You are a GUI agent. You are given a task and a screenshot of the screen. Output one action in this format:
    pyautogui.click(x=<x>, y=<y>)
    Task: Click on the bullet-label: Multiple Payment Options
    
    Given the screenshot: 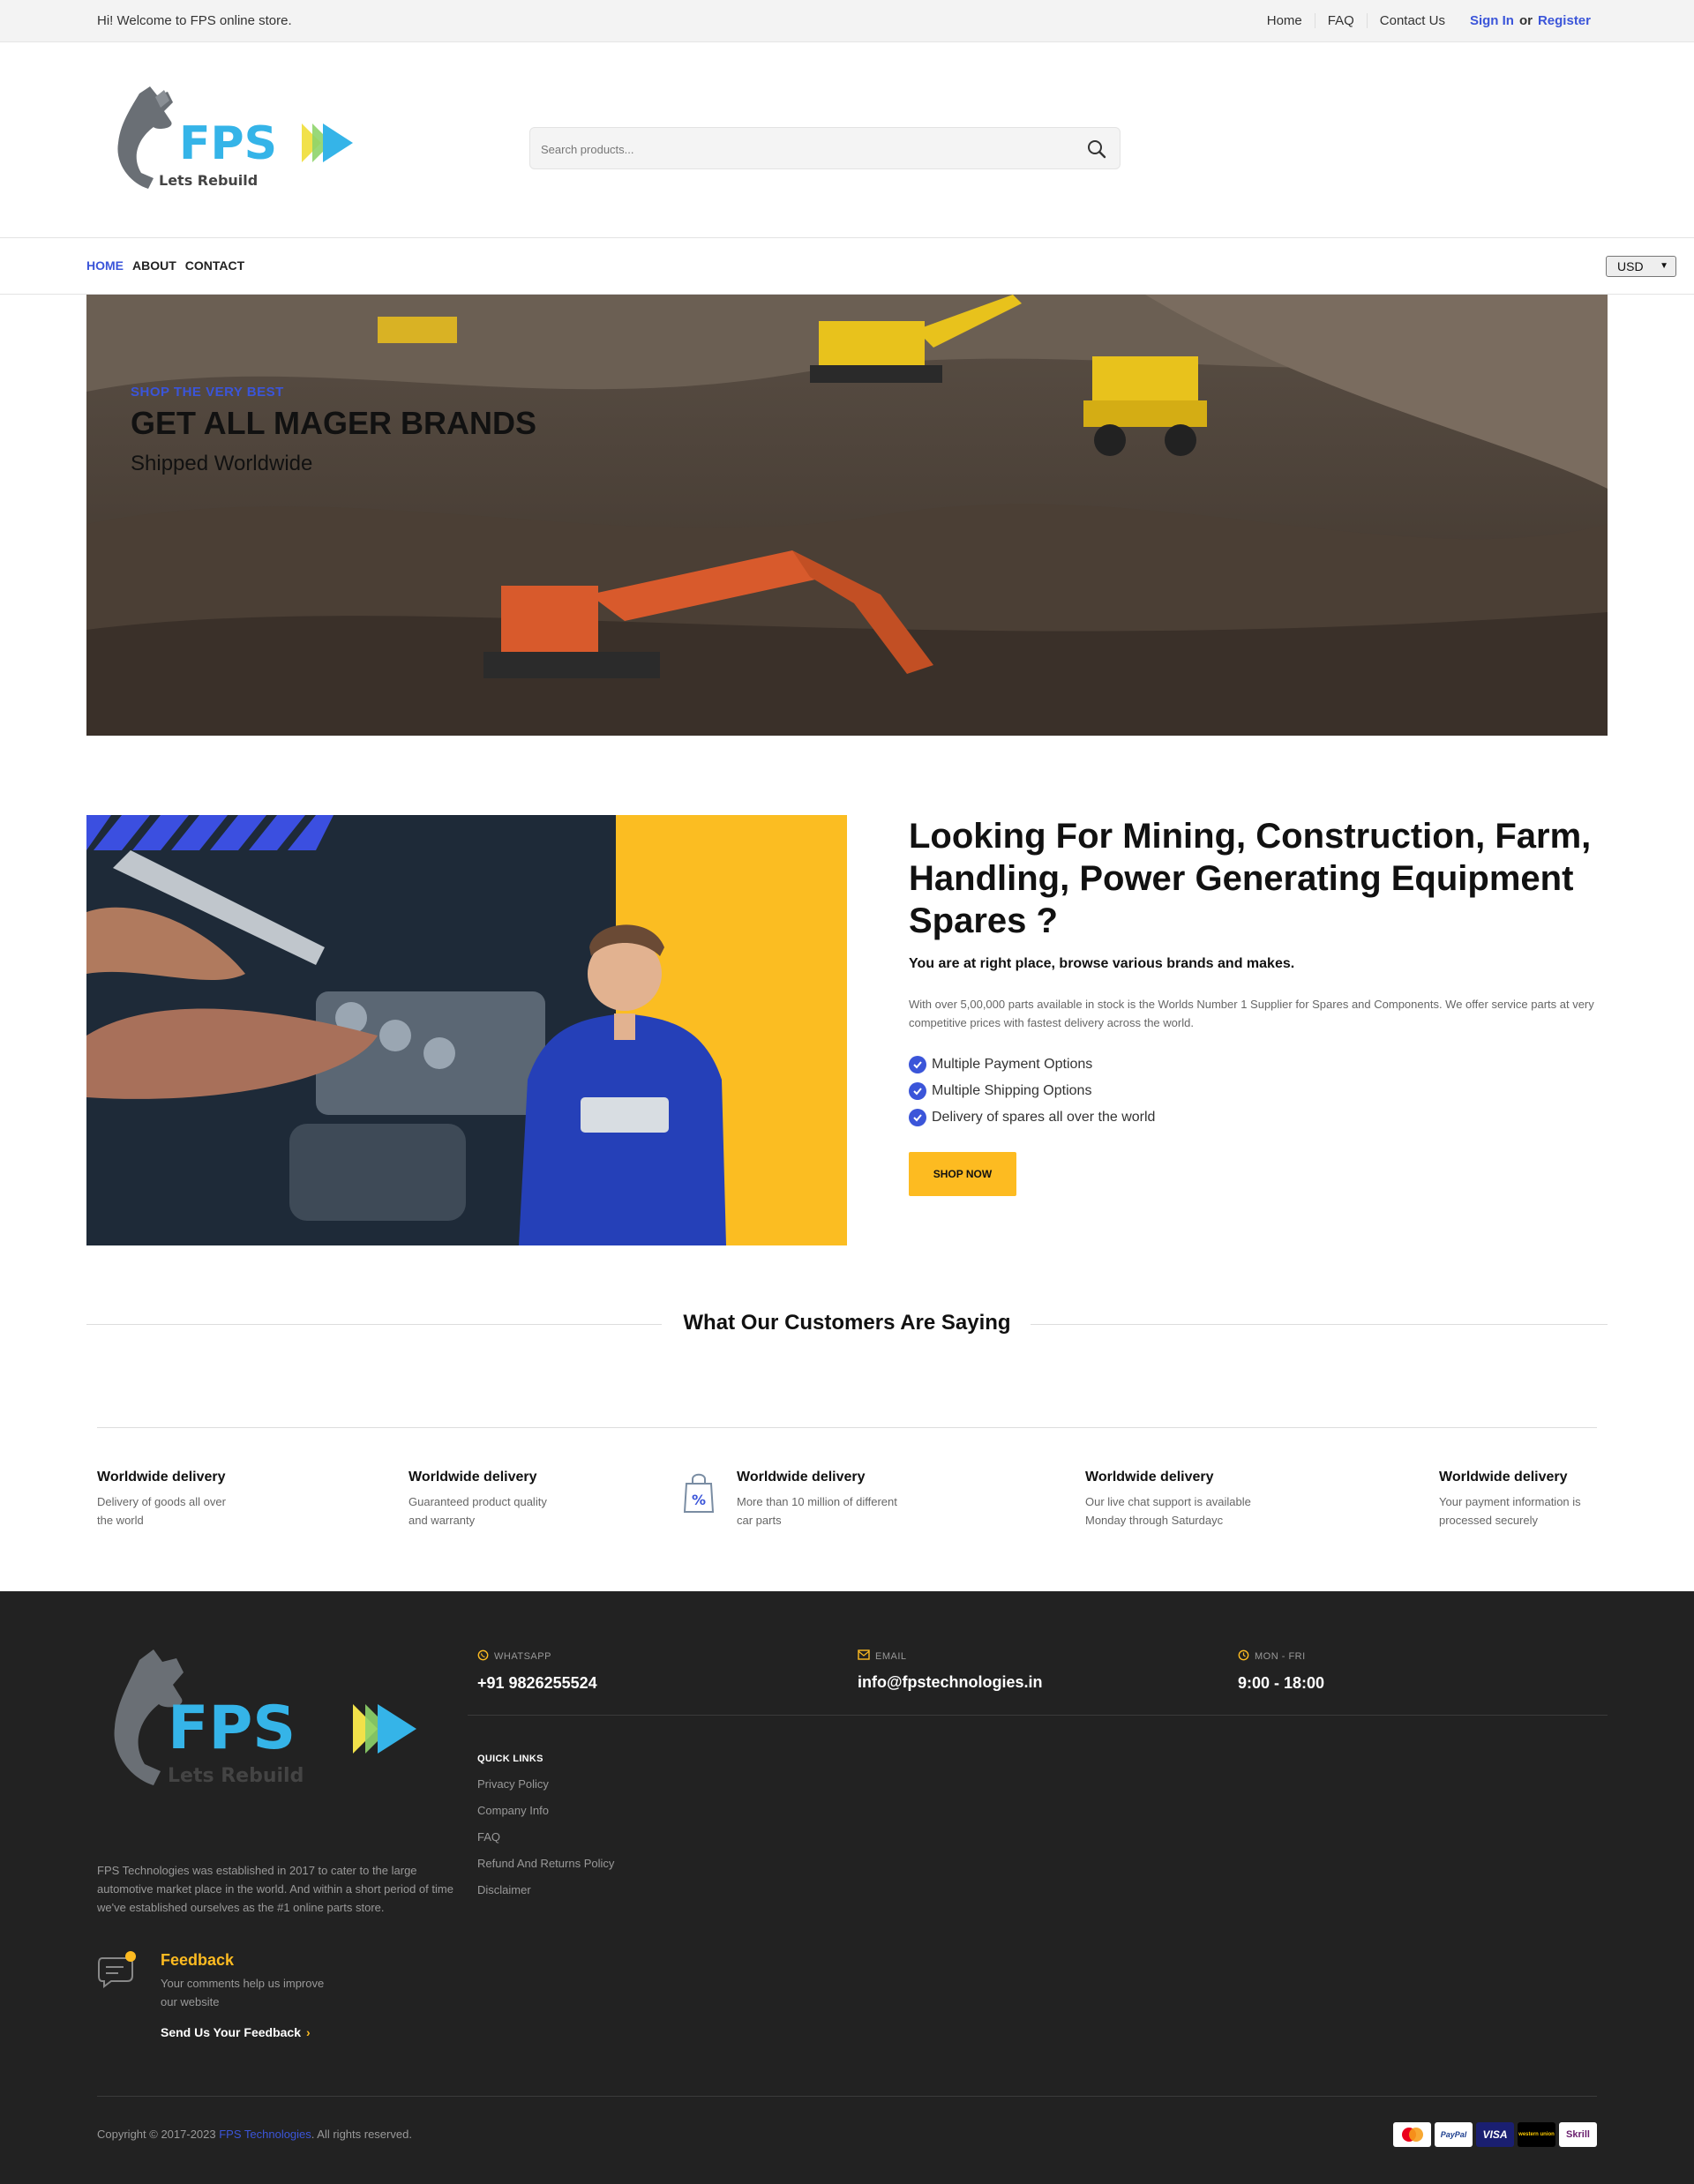 What is the action you would take?
    pyautogui.click(x=1013, y=1064)
    